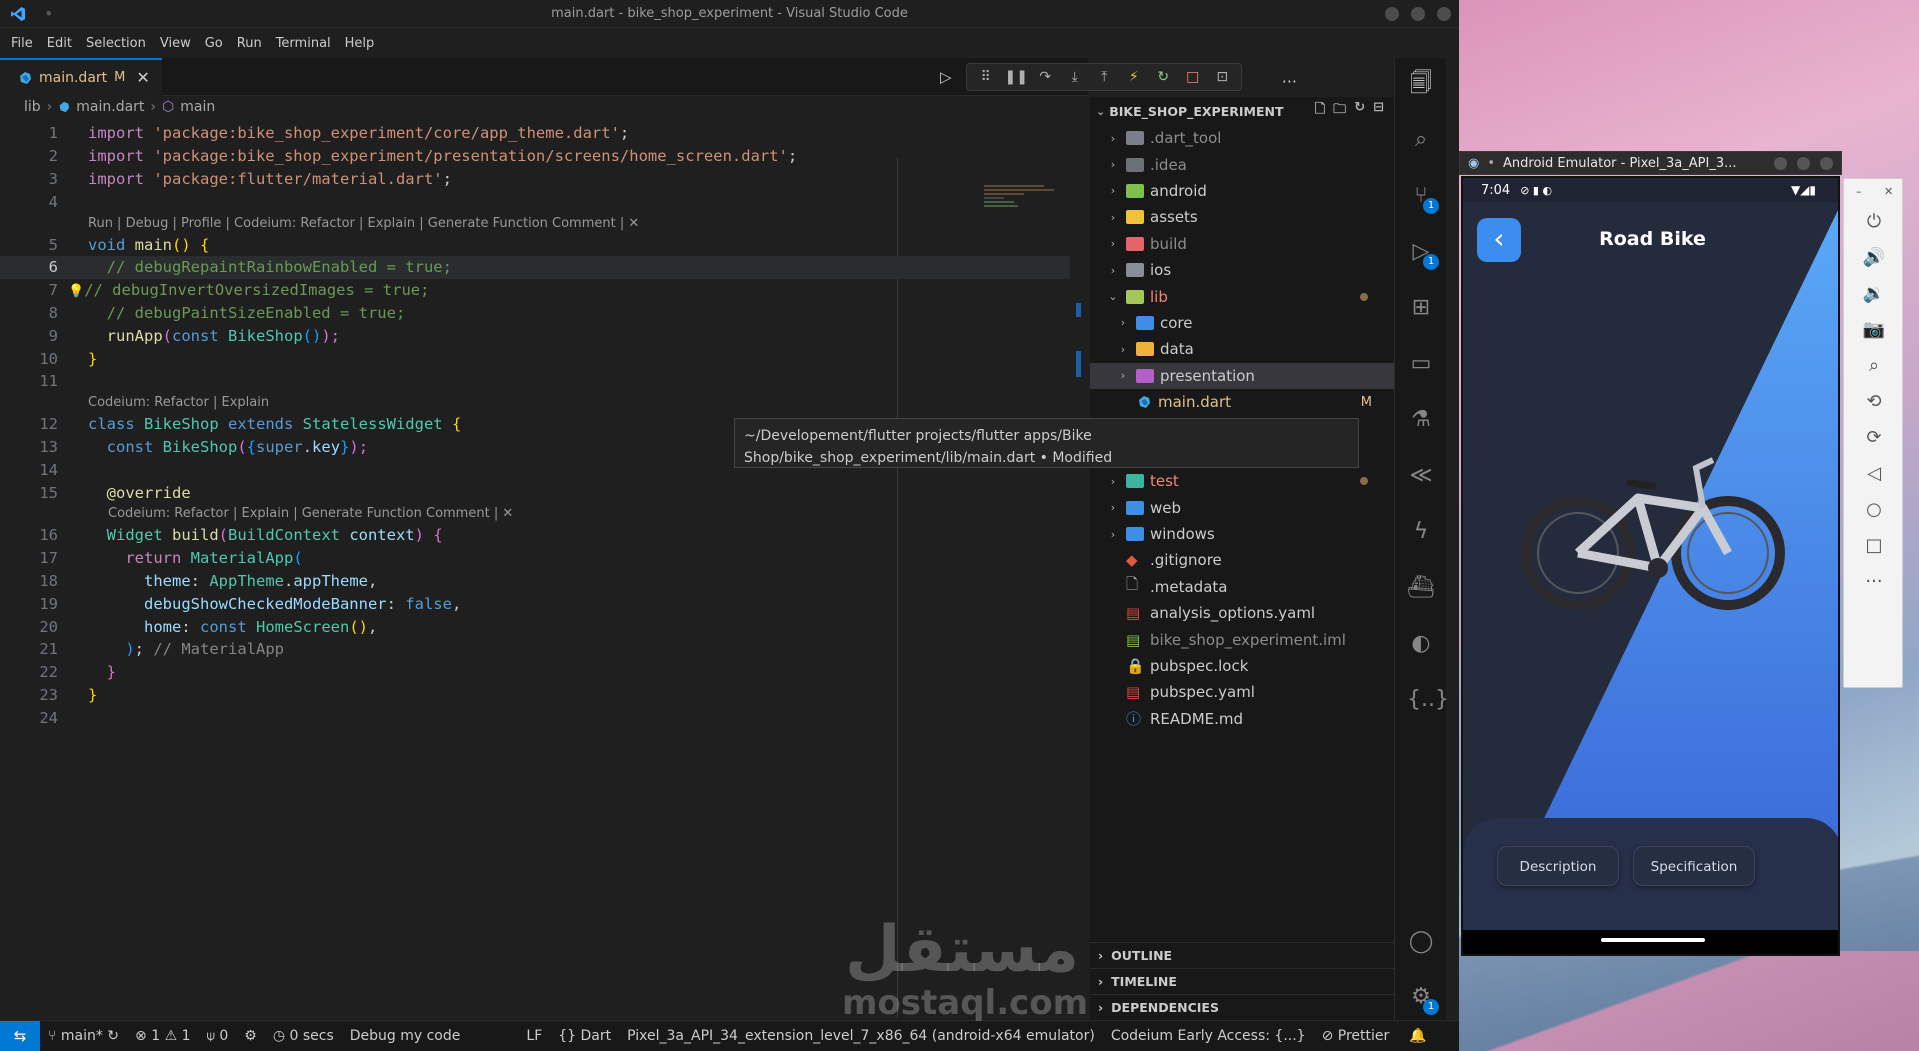 Image resolution: width=1919 pixels, height=1051 pixels. Describe the element at coordinates (1874, 581) in the screenshot. I see `more-options-icon: ···` at that location.